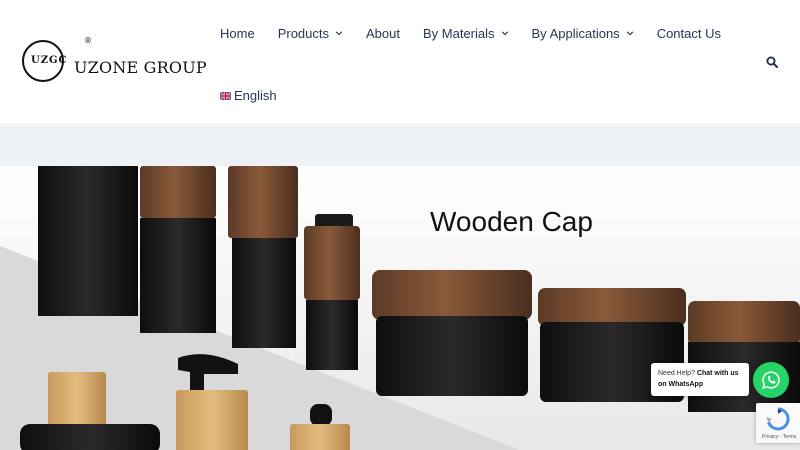  I want to click on logo-mark-letters: UZGC, so click(49, 60).